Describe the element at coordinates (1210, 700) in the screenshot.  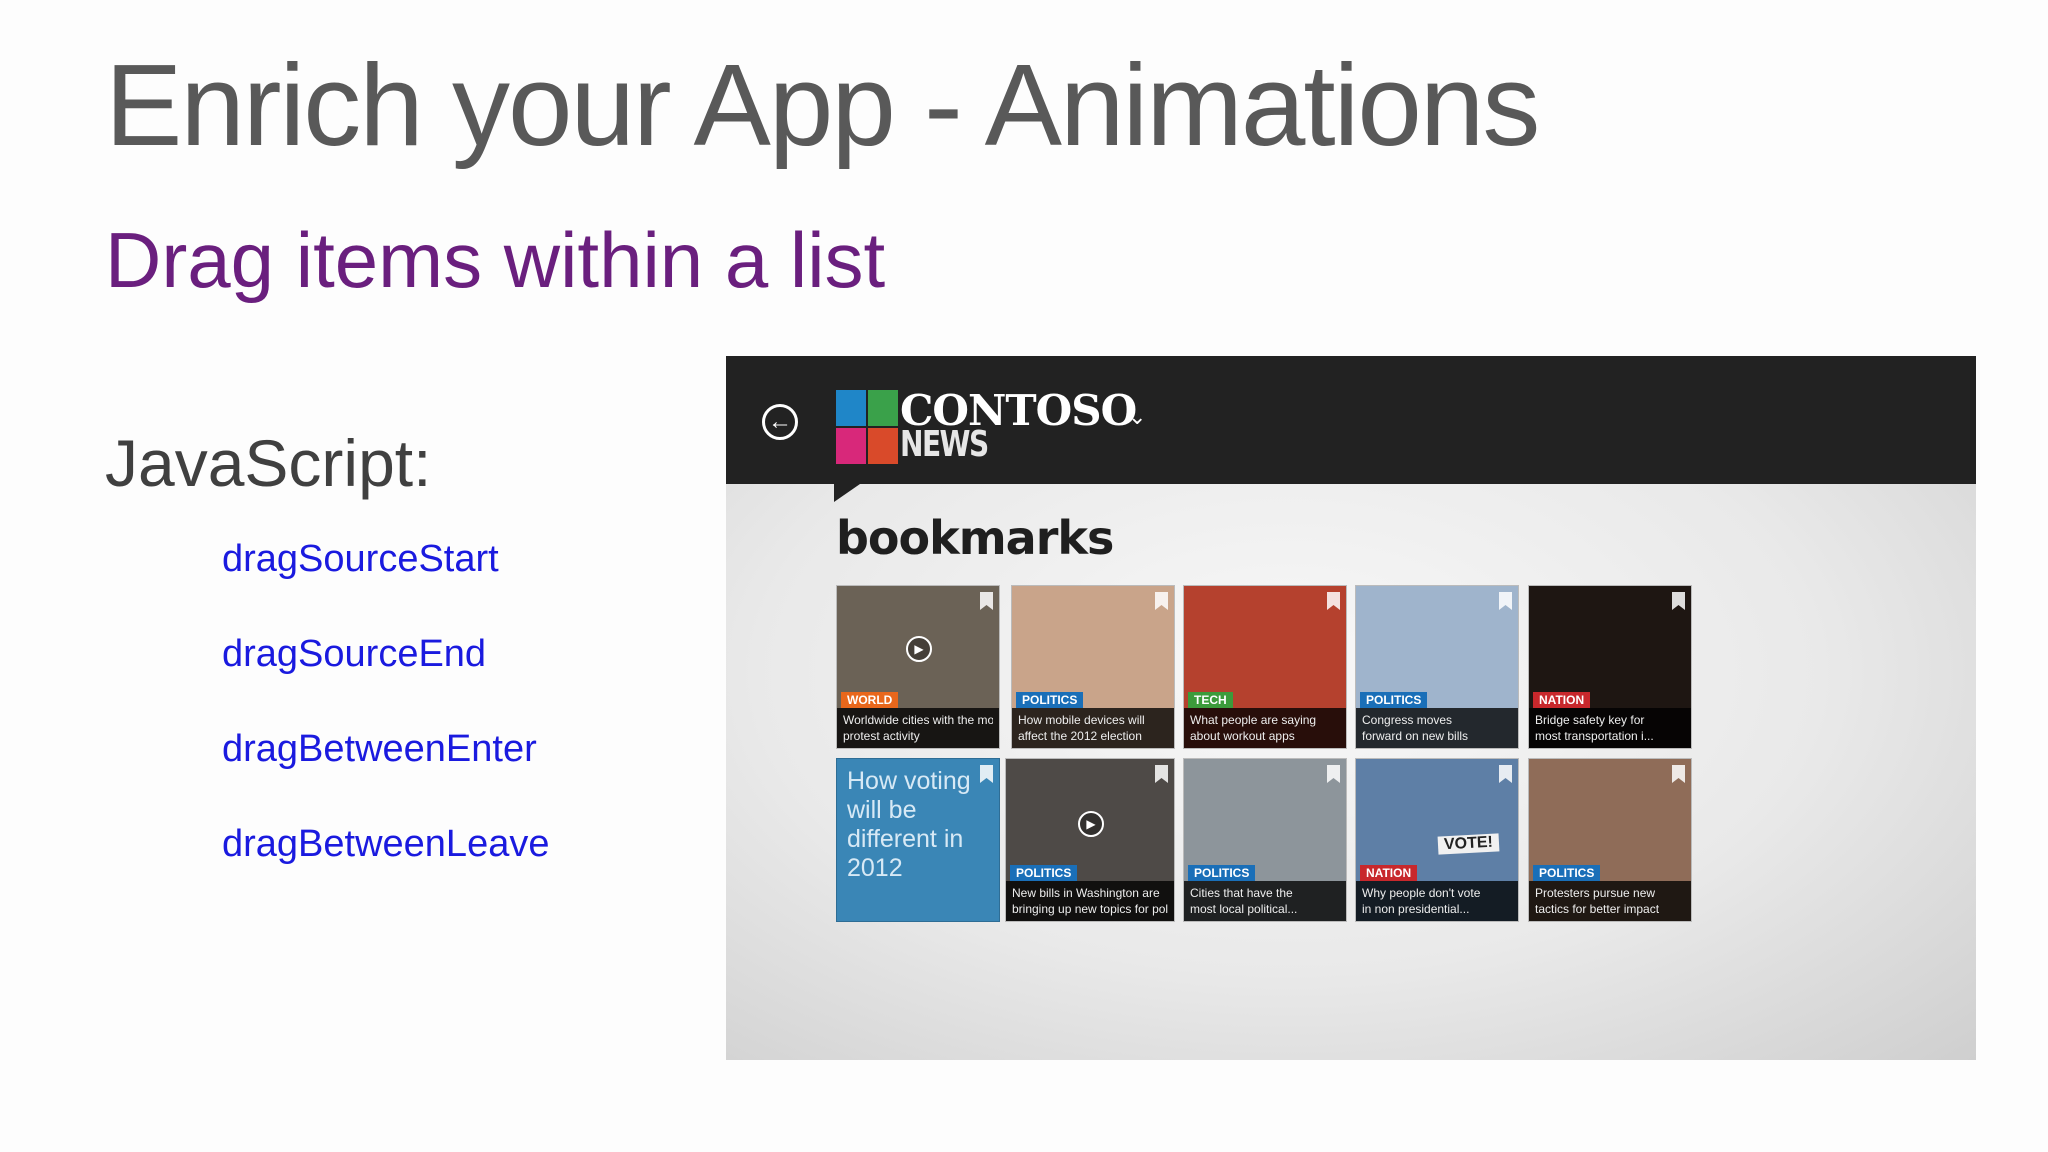
I see `category-badge: Tech` at that location.